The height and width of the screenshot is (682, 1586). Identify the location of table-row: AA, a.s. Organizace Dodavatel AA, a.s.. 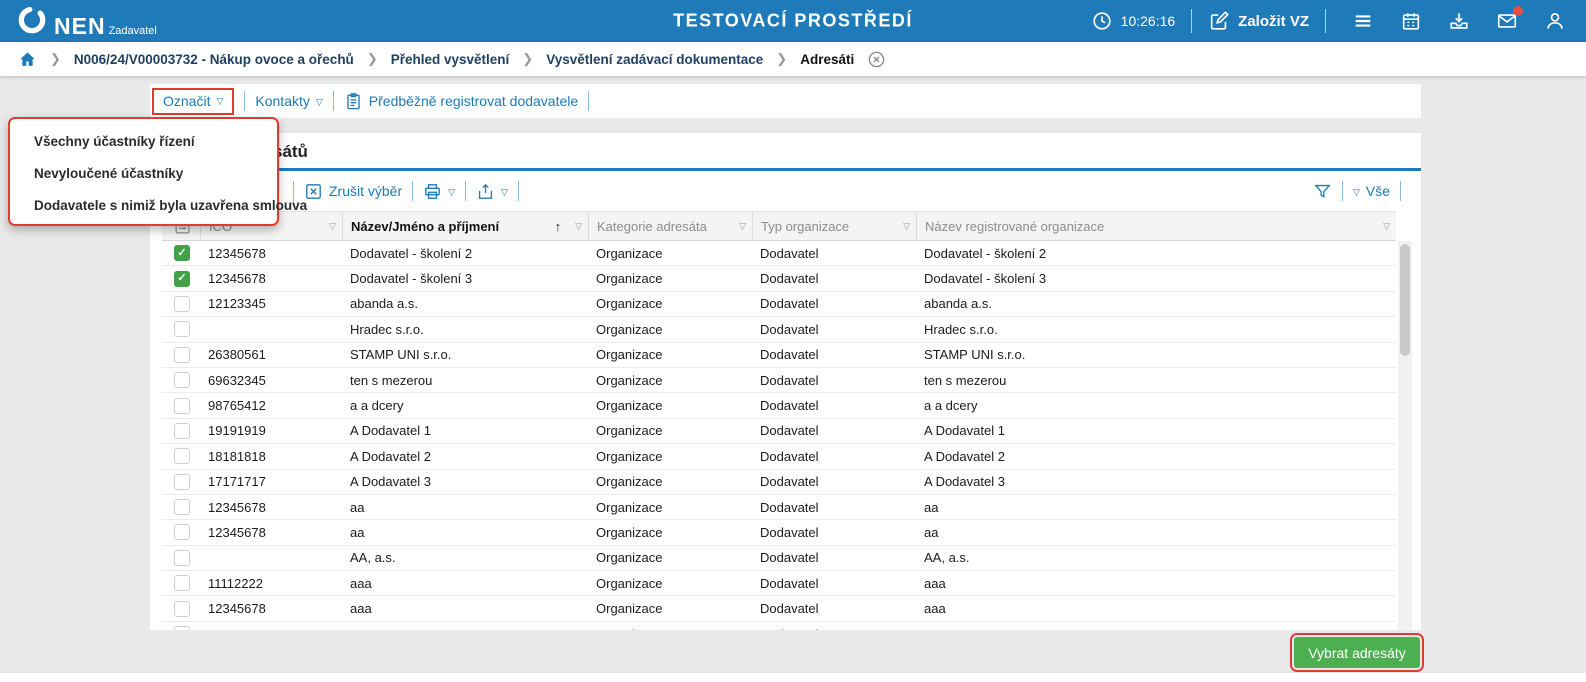
(779, 559).